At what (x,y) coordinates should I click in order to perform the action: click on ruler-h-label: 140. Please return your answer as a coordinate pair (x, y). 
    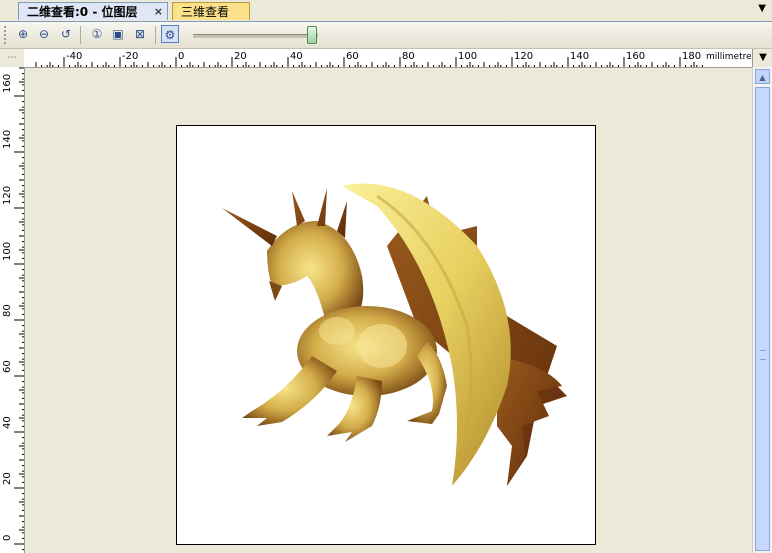
    Looking at the image, I should click on (579, 56).